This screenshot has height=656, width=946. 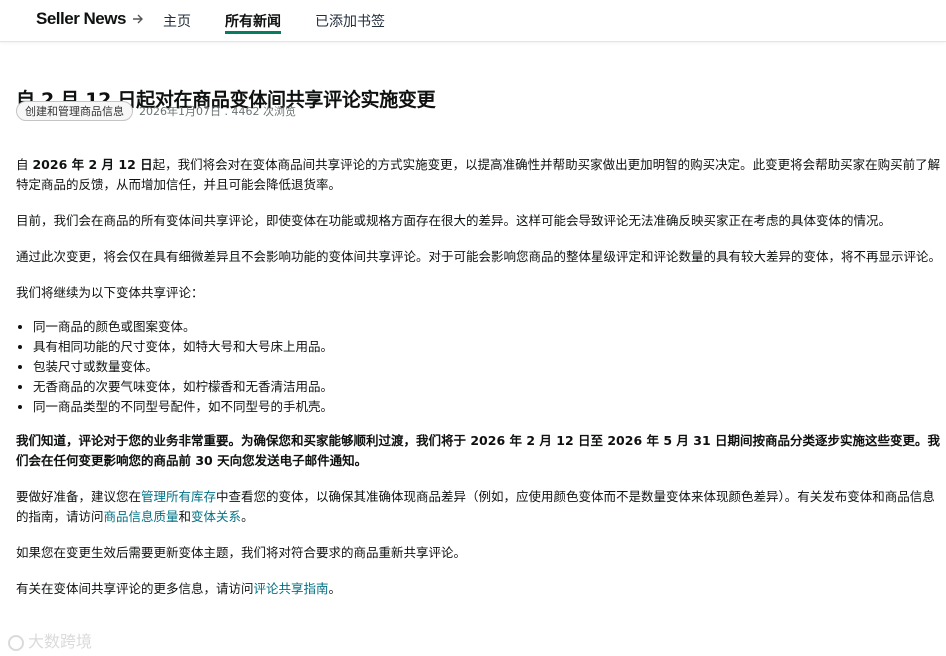 I want to click on publish-date-views: 2026年1月07日 . 4462 次浏览, so click(x=217, y=111).